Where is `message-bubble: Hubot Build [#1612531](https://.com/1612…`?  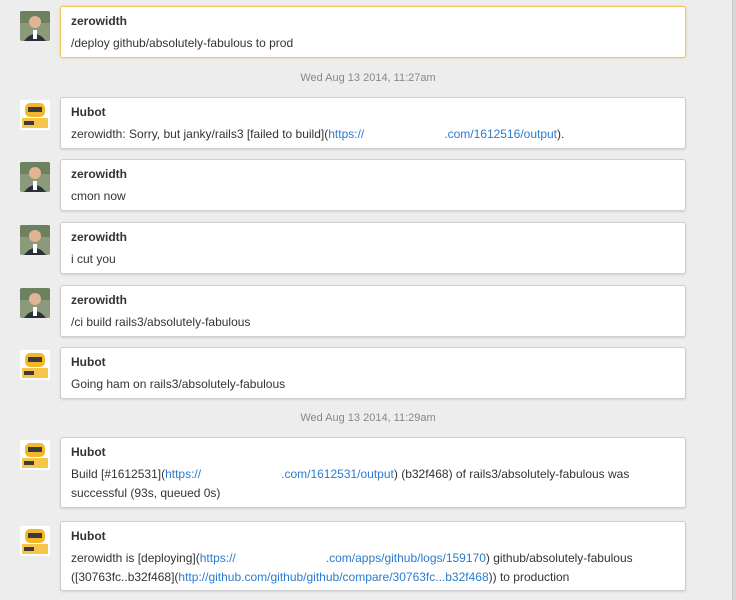
message-bubble: Hubot Build [#1612531](https://.com/1612… is located at coordinates (373, 472).